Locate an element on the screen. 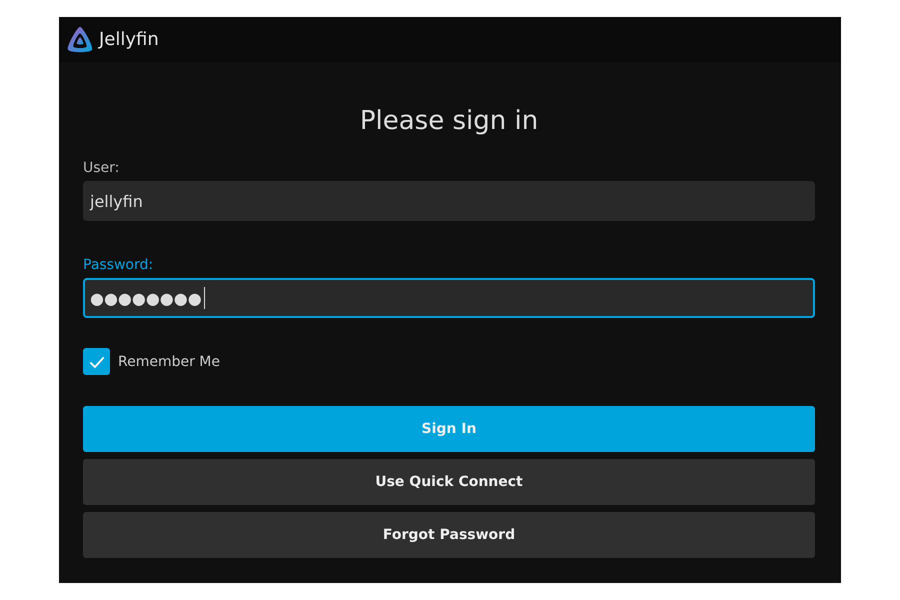 This screenshot has height=600, width=900. input-field: jellyfin is located at coordinates (449, 201).